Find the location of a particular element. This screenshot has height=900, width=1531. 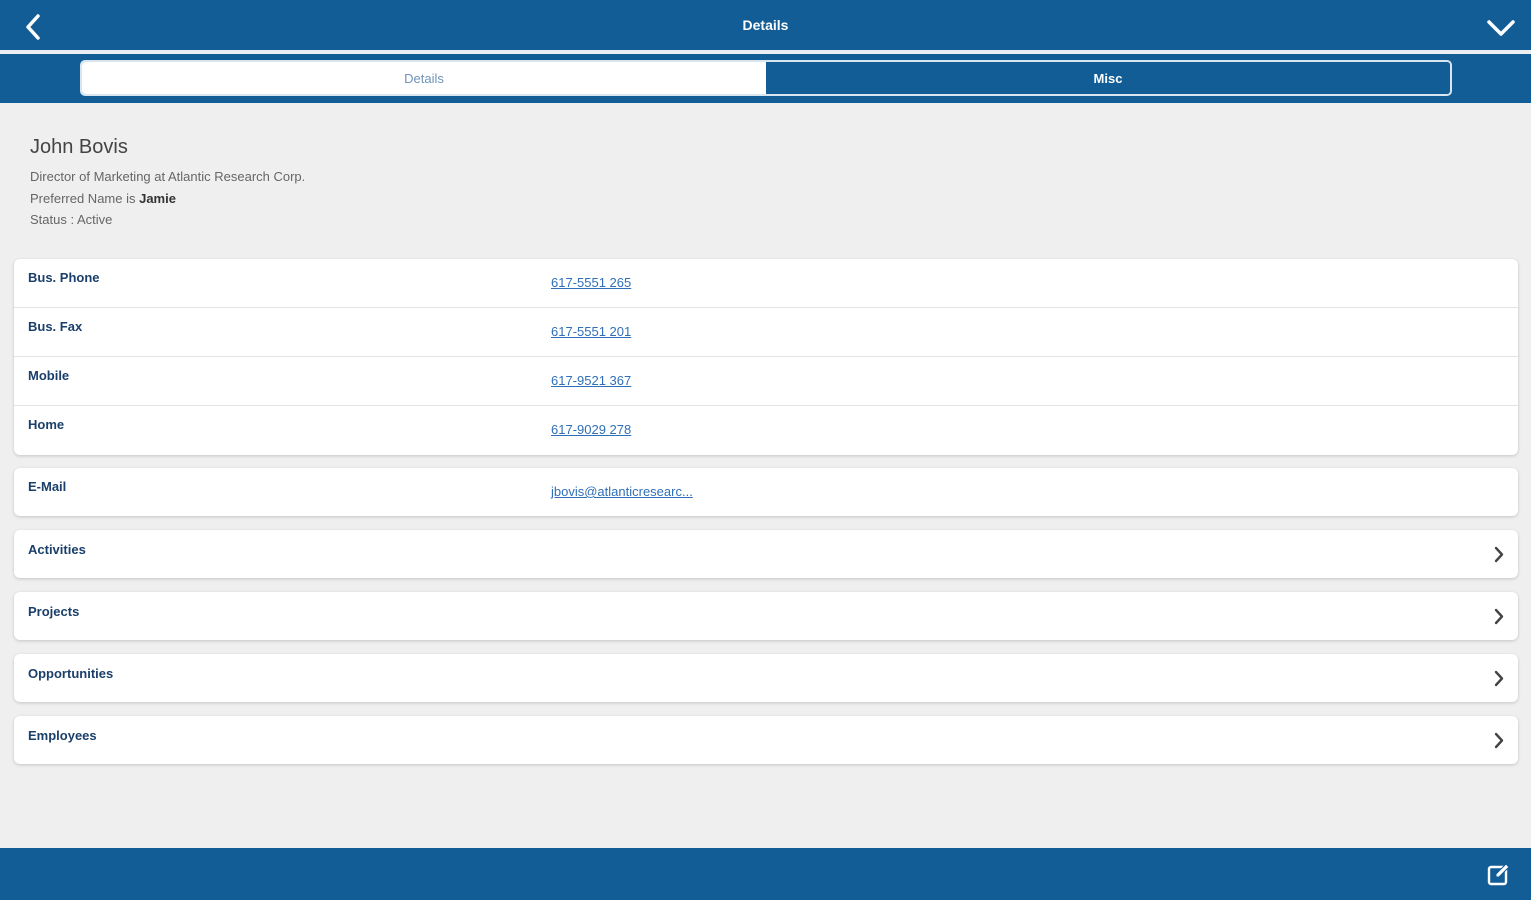

field-label: Bus. Fax is located at coordinates (55, 326).